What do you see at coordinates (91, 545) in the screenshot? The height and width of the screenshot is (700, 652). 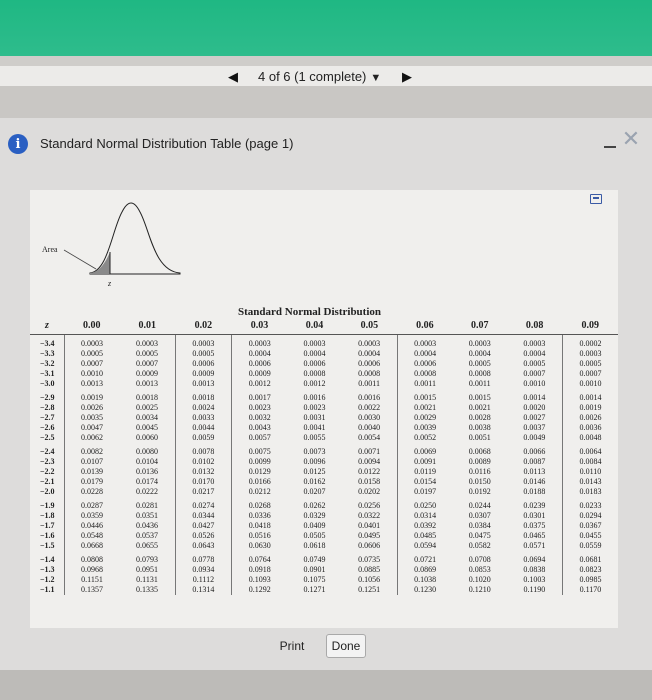 I see `probability-cell: 0.0668` at bounding box center [91, 545].